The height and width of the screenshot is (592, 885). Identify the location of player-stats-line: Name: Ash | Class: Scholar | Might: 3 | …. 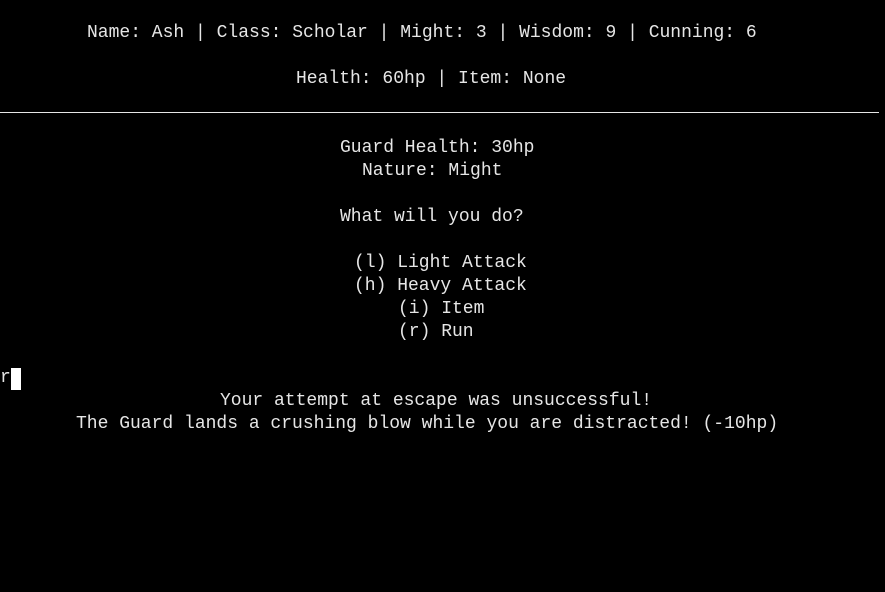
(422, 33).